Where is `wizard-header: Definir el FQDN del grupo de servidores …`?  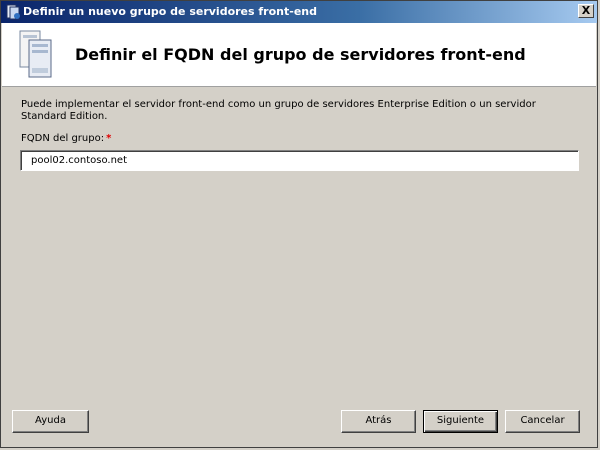 wizard-header: Definir el FQDN del grupo de servidores … is located at coordinates (299, 55).